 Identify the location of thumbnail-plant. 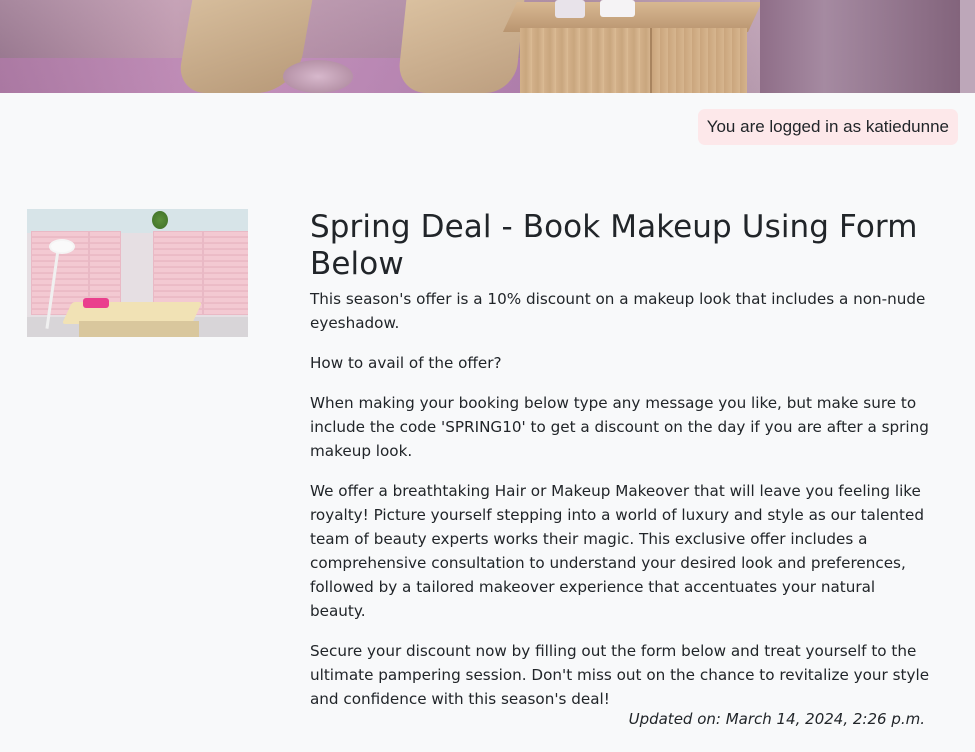
(160, 220).